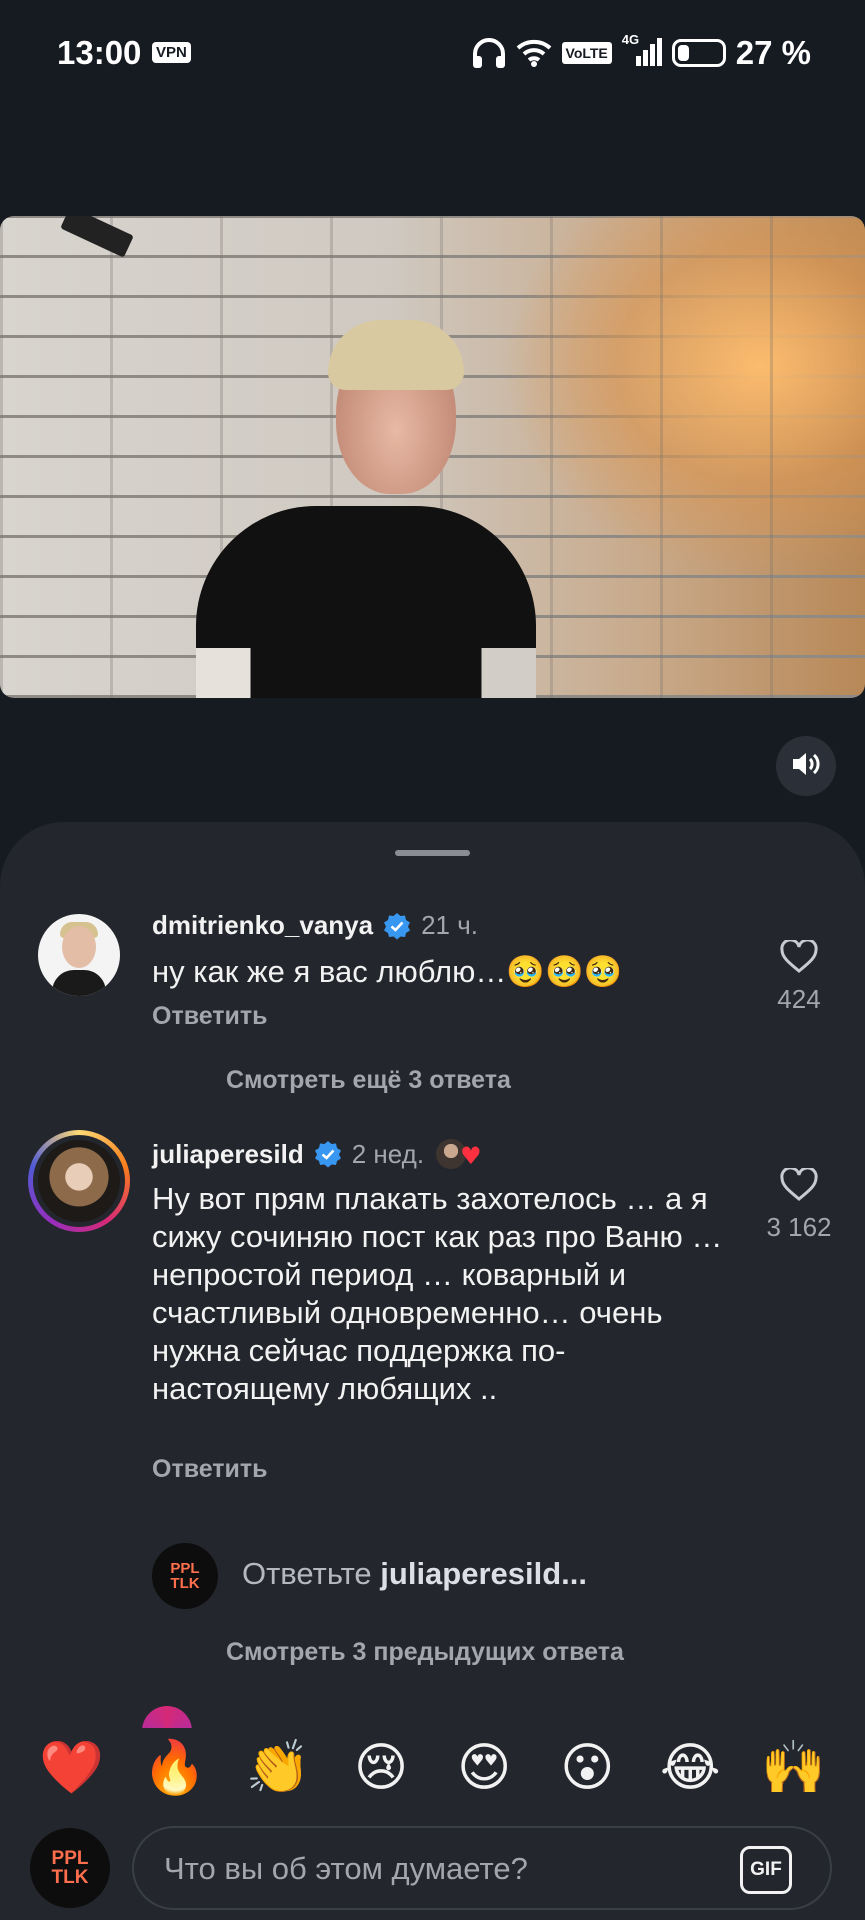  I want to click on comment-text: ну как же я вас люблю…🥹🥹🥹, so click(387, 971).